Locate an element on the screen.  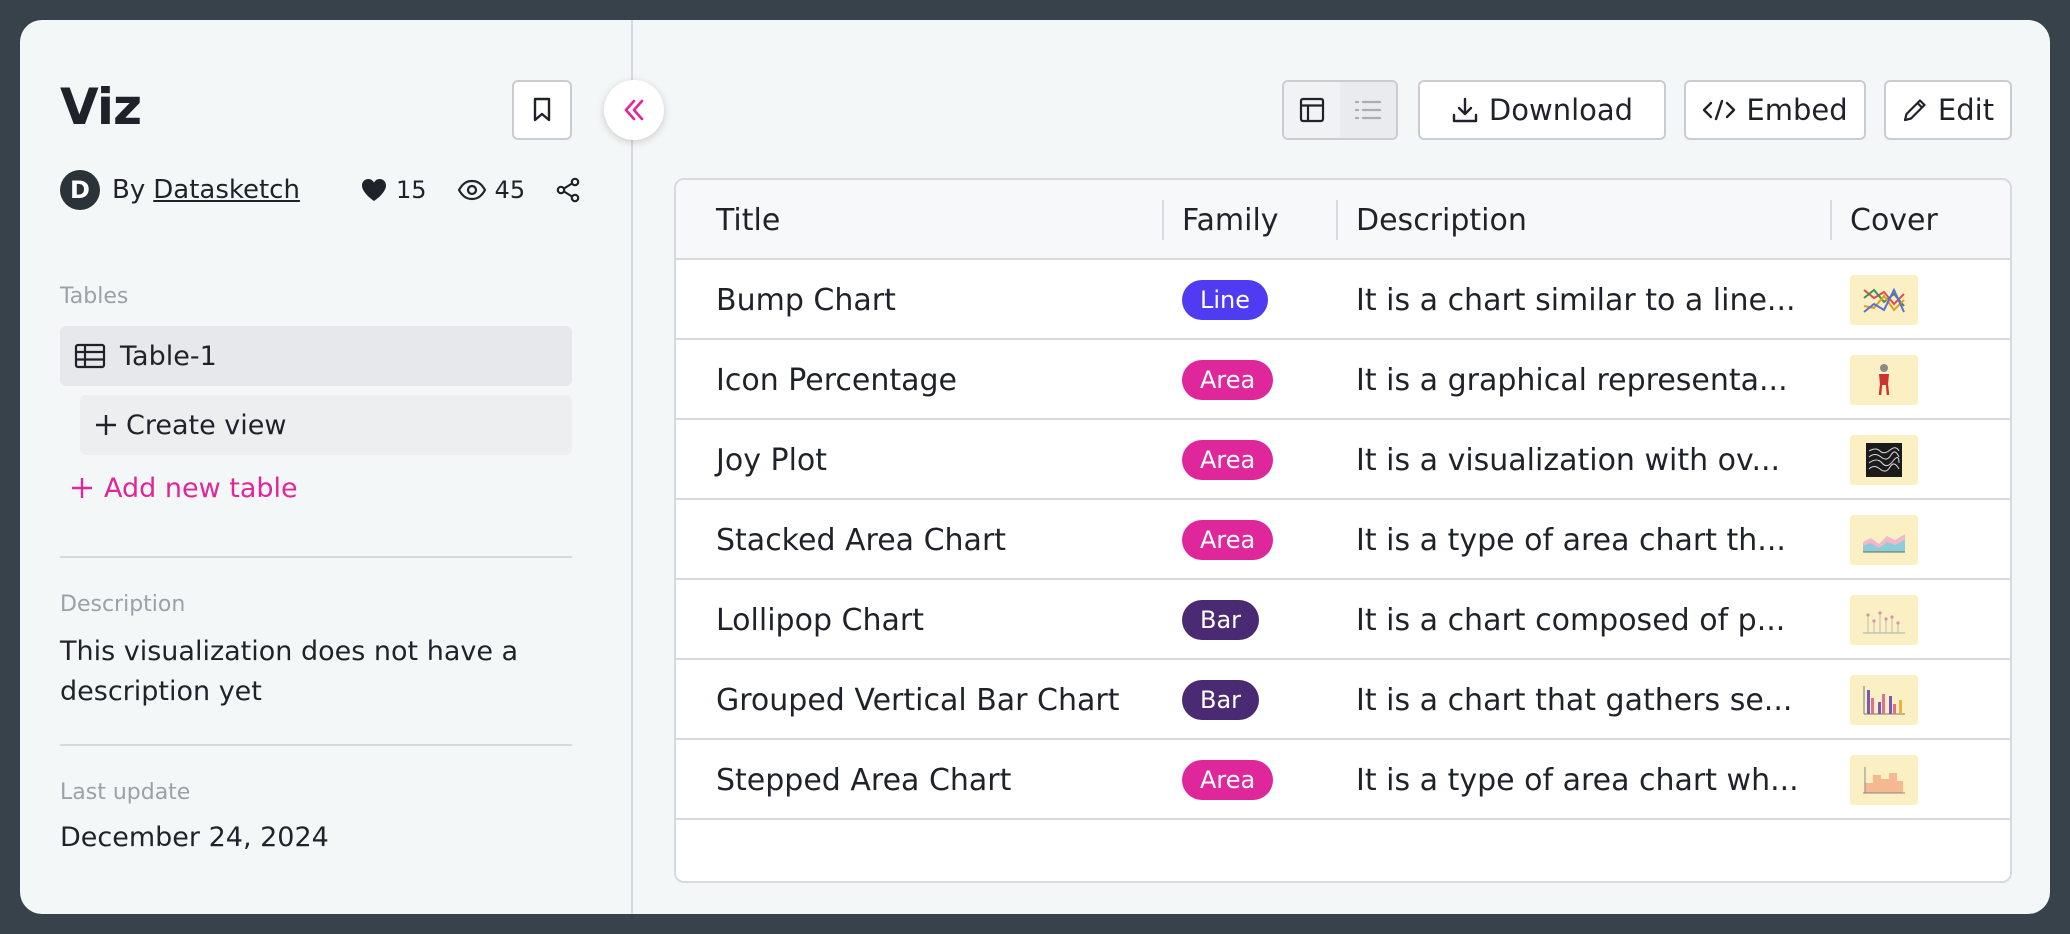
collapse-sidebar-button is located at coordinates (634, 110).